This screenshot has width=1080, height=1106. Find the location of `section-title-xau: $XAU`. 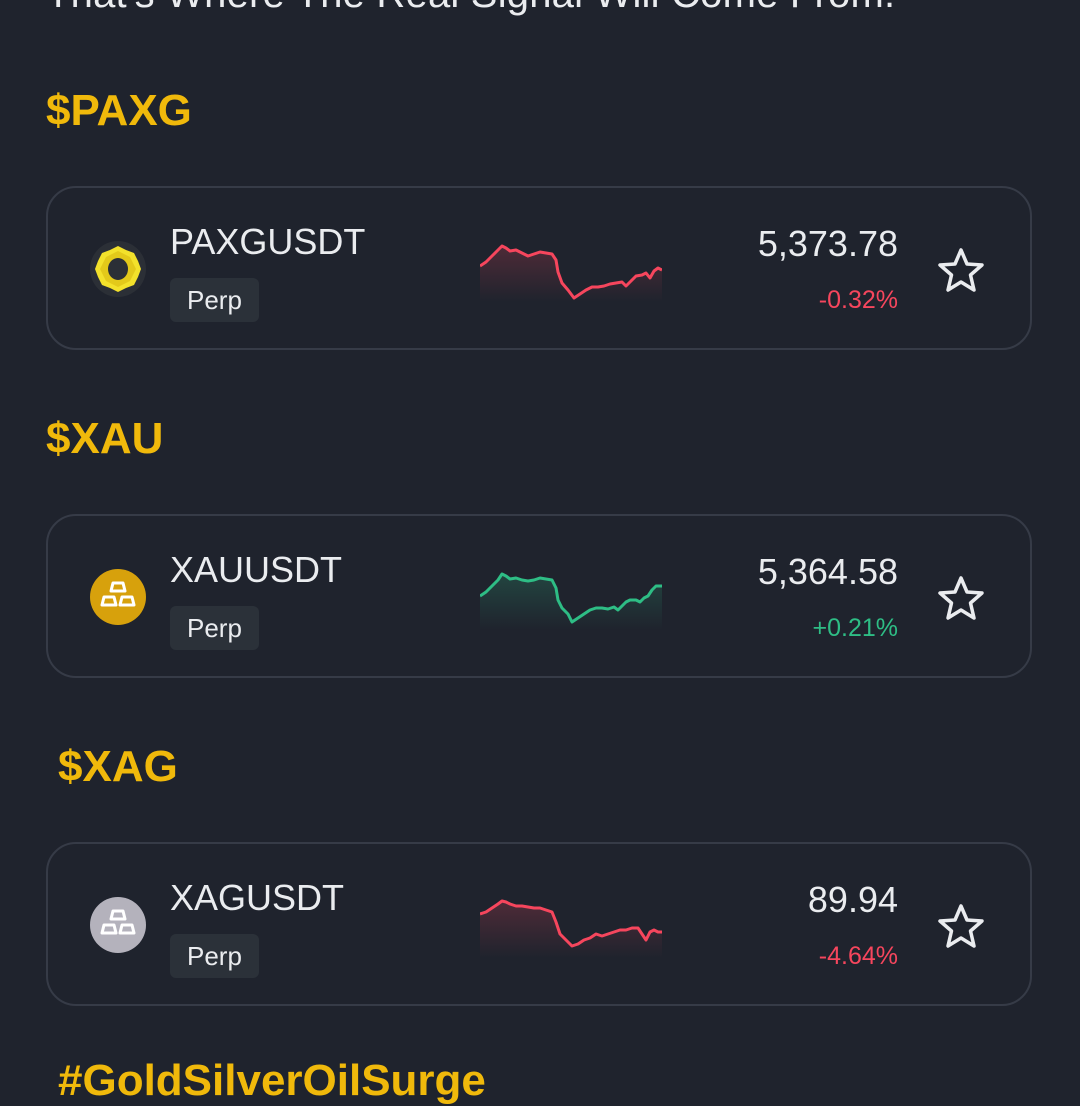

section-title-xau: $XAU is located at coordinates (105, 438).